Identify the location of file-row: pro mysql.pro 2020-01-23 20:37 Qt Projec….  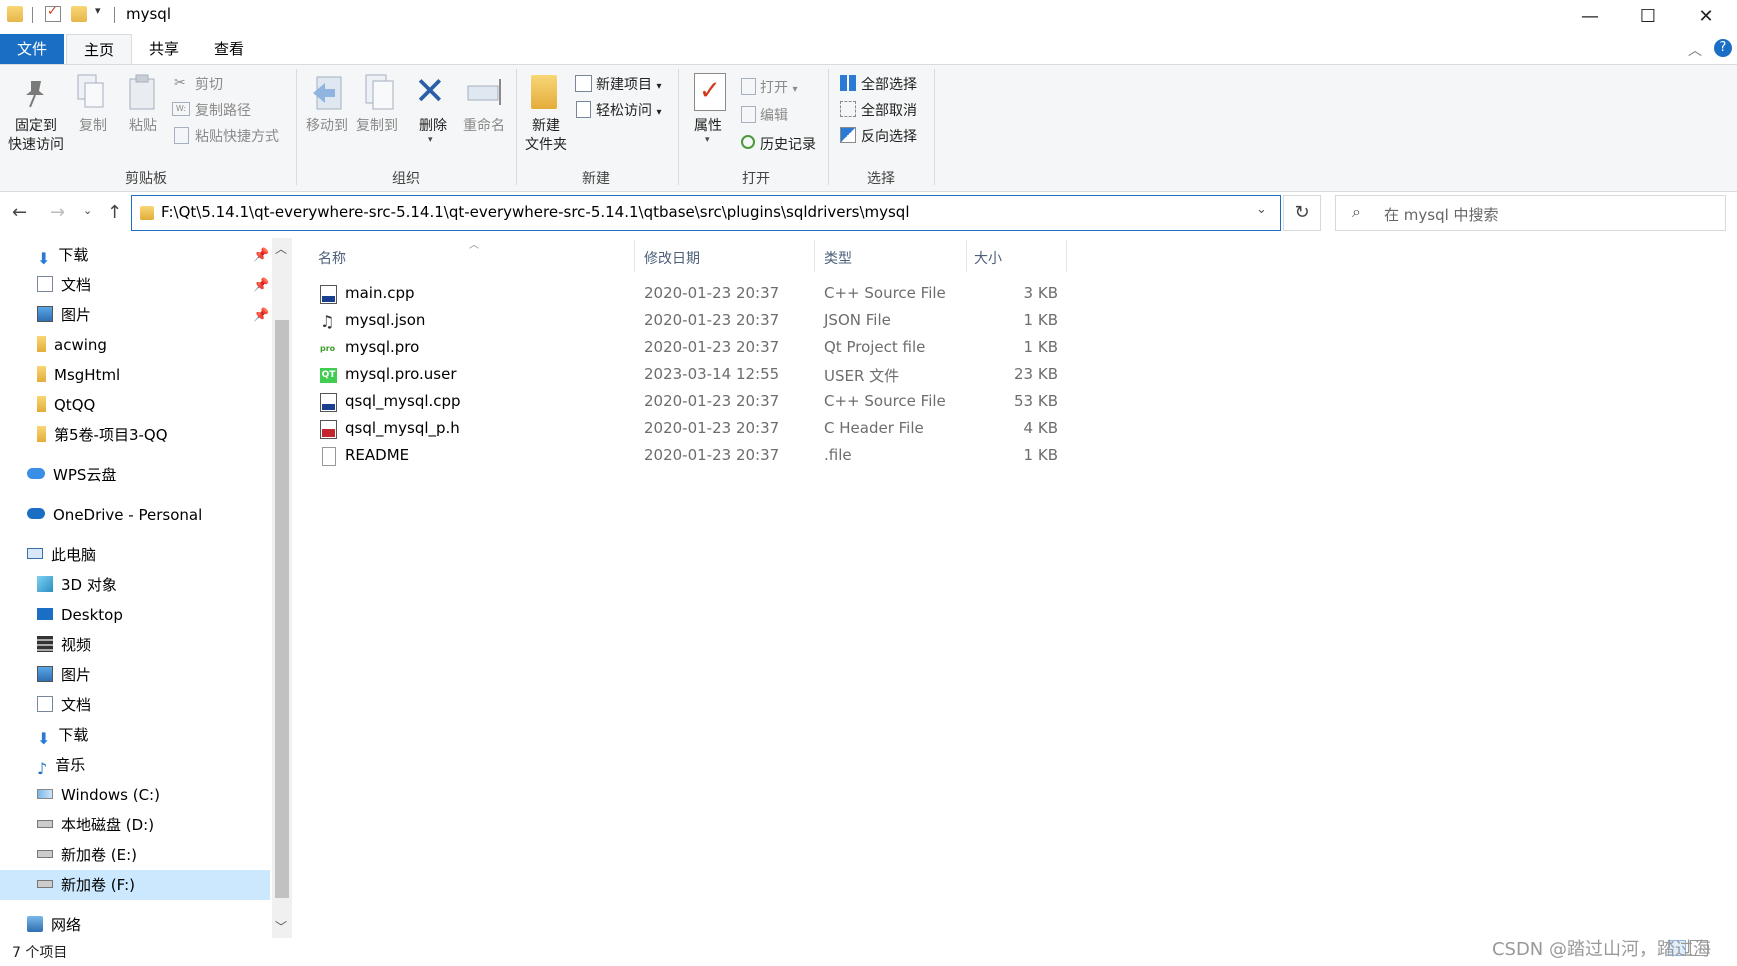
(690, 348).